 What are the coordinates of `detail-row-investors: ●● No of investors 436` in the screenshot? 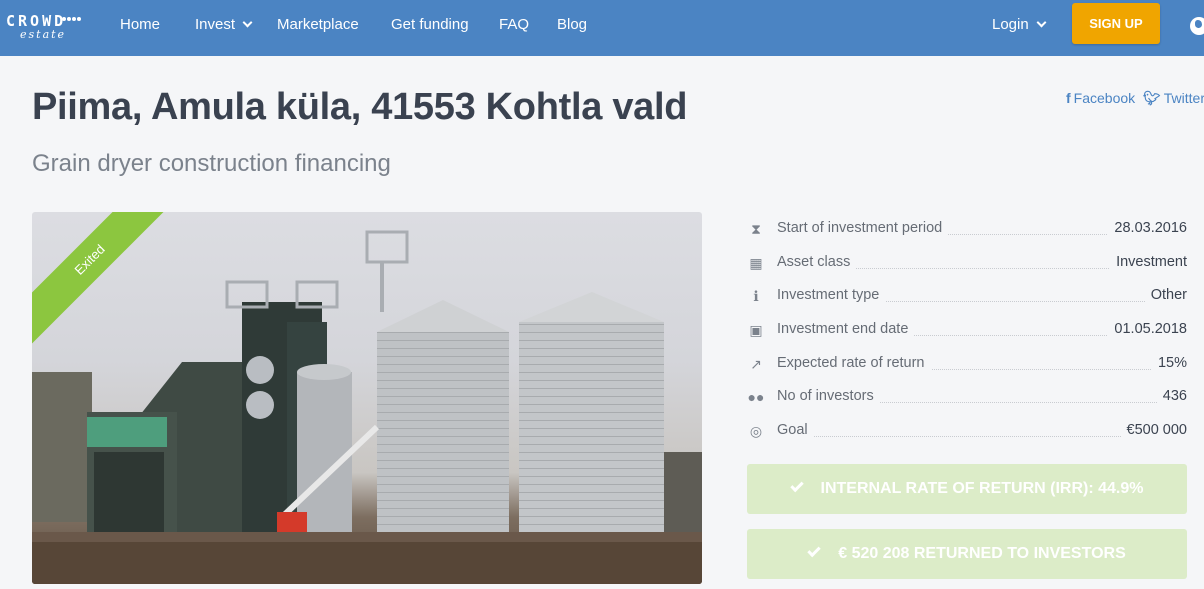 It's located at (967, 398).